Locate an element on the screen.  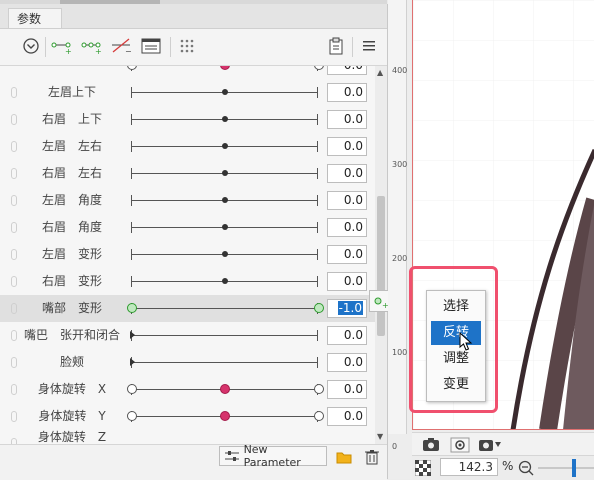
ruler-label: 400 is located at coordinates (400, 70).